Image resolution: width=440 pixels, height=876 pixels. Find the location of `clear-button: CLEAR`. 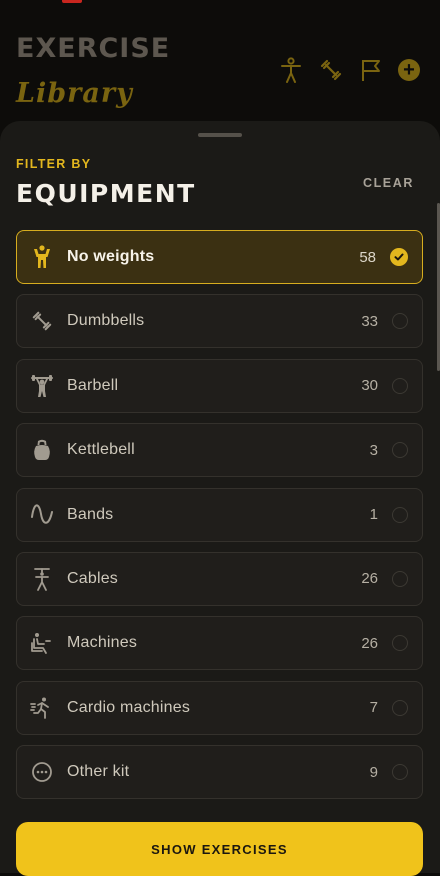

clear-button: CLEAR is located at coordinates (388, 183).